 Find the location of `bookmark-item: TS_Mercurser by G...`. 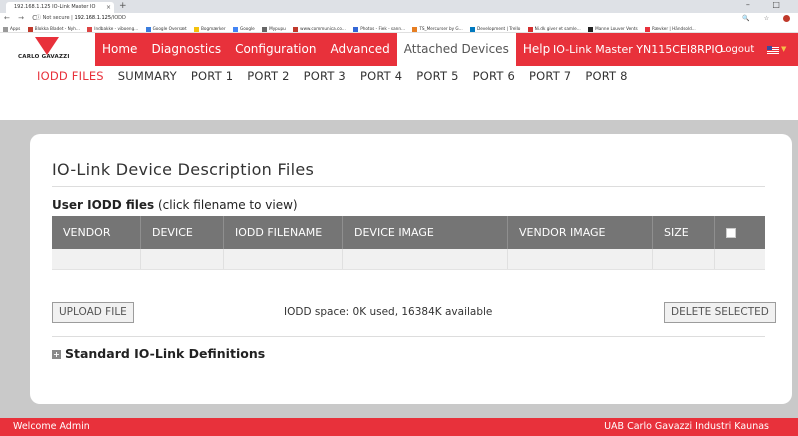

bookmark-item: TS_Mercurser by G... is located at coordinates (437, 28).